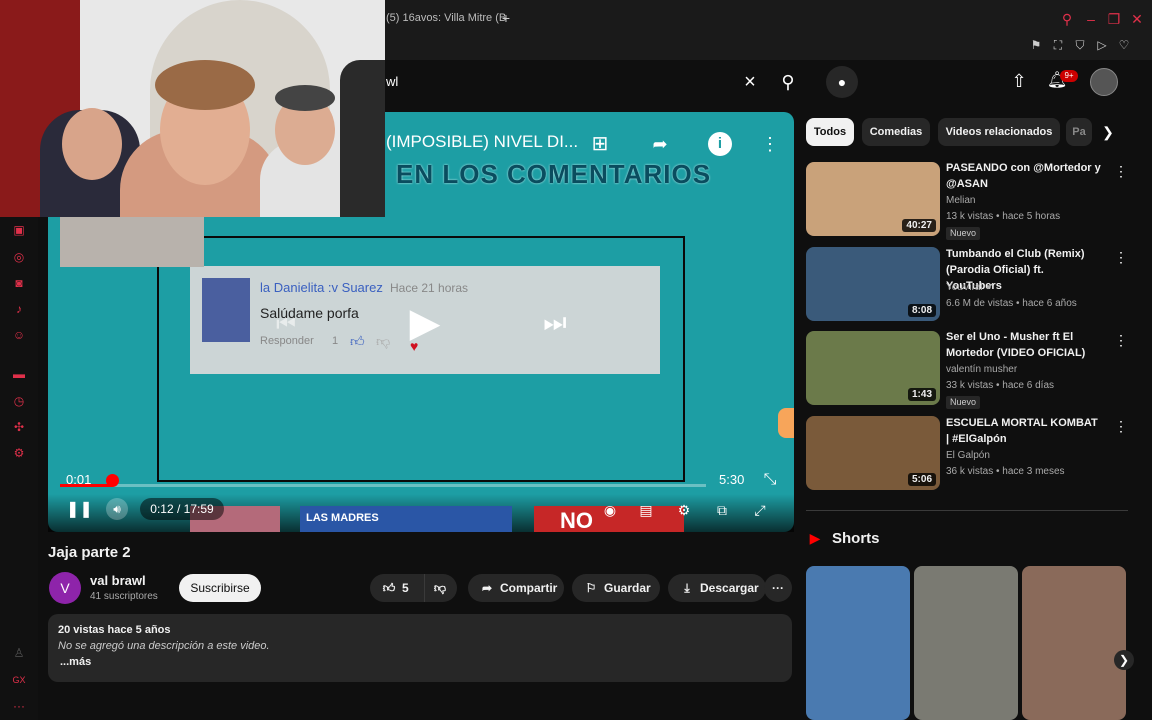 Image resolution: width=1152 pixels, height=720 pixels. I want to click on minimize-icon: –, so click(1091, 19).